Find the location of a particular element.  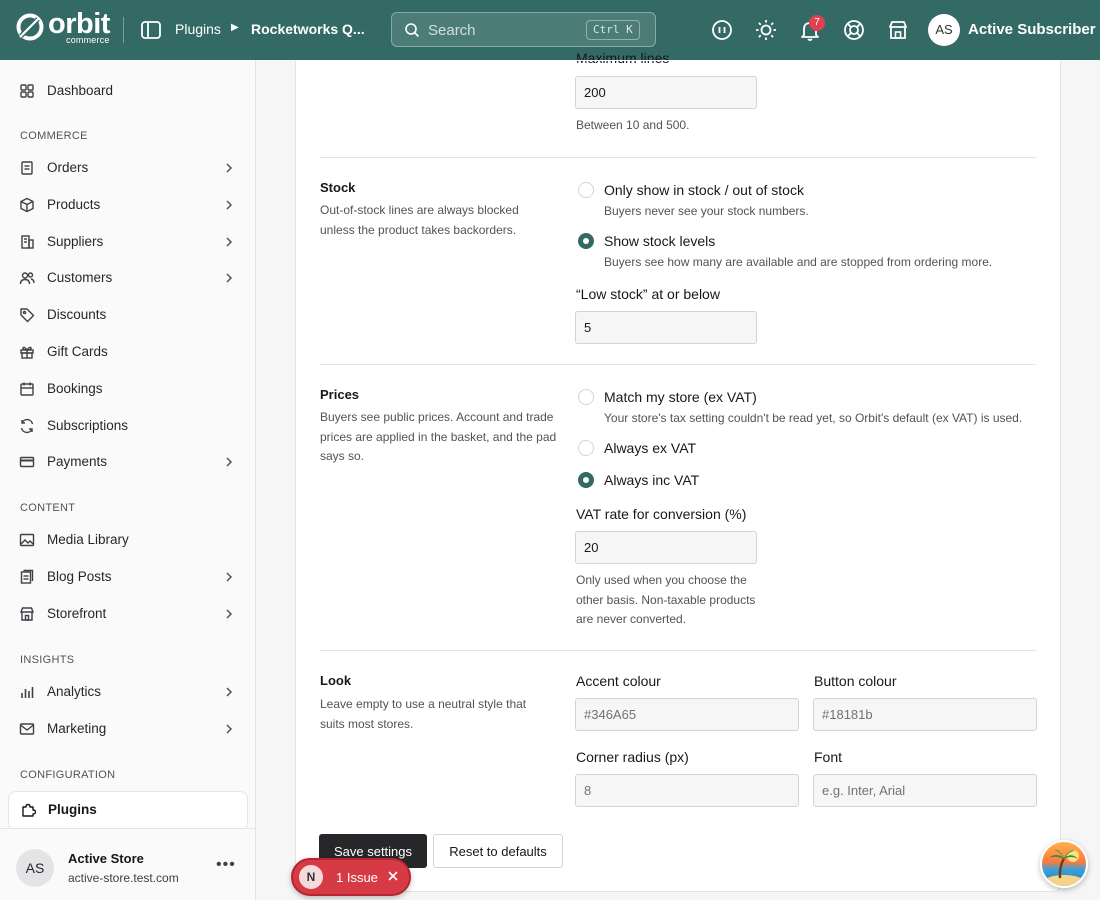

dashboard-grid-icon is located at coordinates (27, 91).